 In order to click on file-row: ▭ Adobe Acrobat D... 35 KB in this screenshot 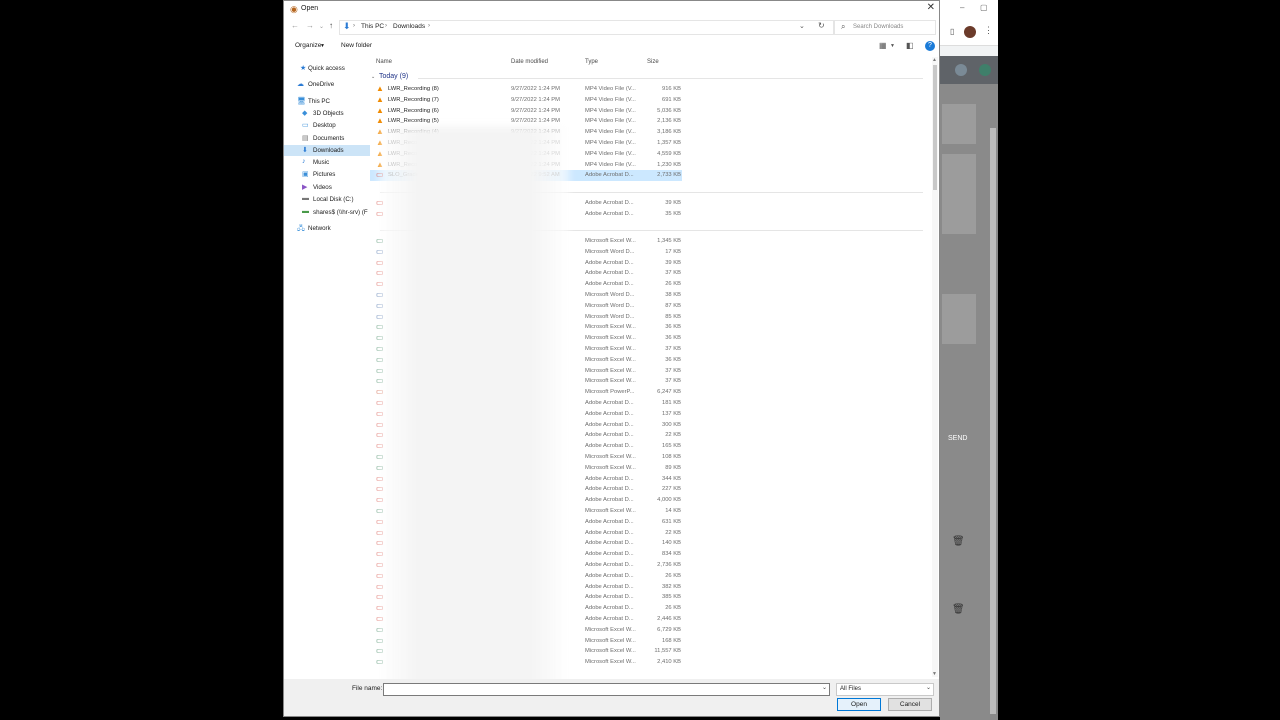, I will do `click(650, 214)`.